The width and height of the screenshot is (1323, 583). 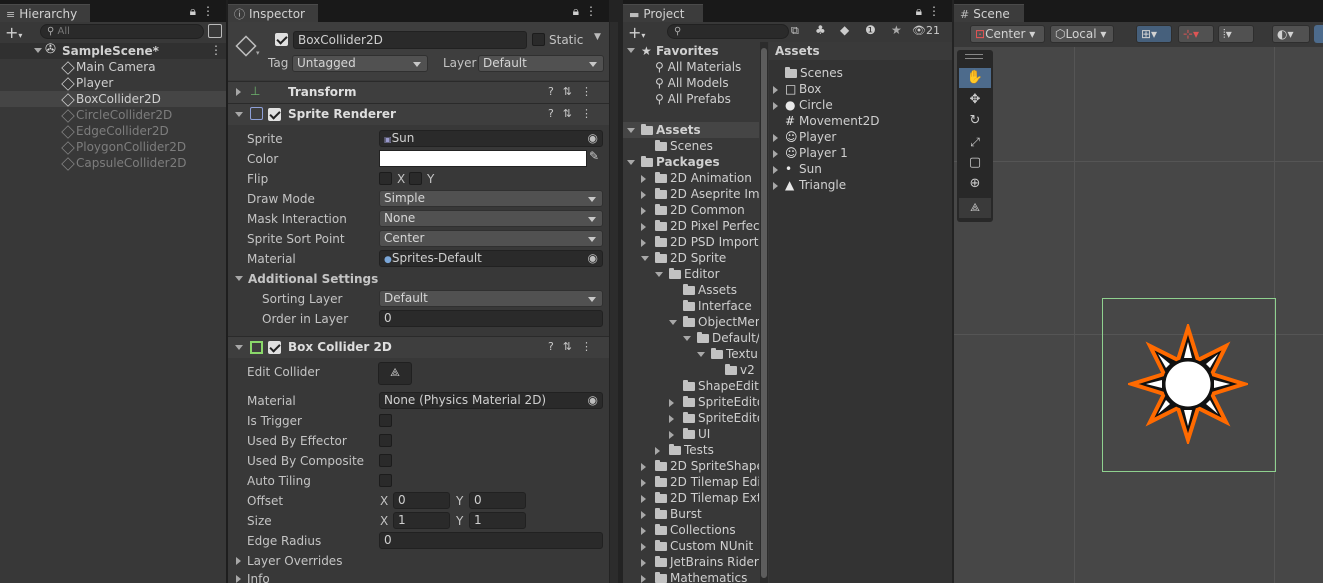 What do you see at coordinates (205, 11) in the screenshot?
I see `hierarchy-tab-icons: 🔒︎⋮` at bounding box center [205, 11].